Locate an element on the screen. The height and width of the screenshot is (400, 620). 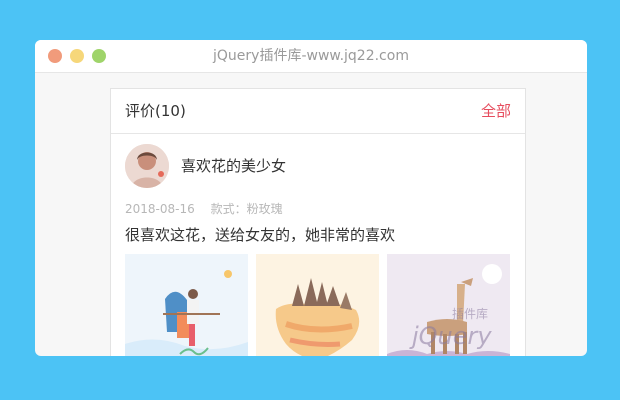
jquery-watermark-icon: 插件库 jQuery is located at coordinates (450, 328).